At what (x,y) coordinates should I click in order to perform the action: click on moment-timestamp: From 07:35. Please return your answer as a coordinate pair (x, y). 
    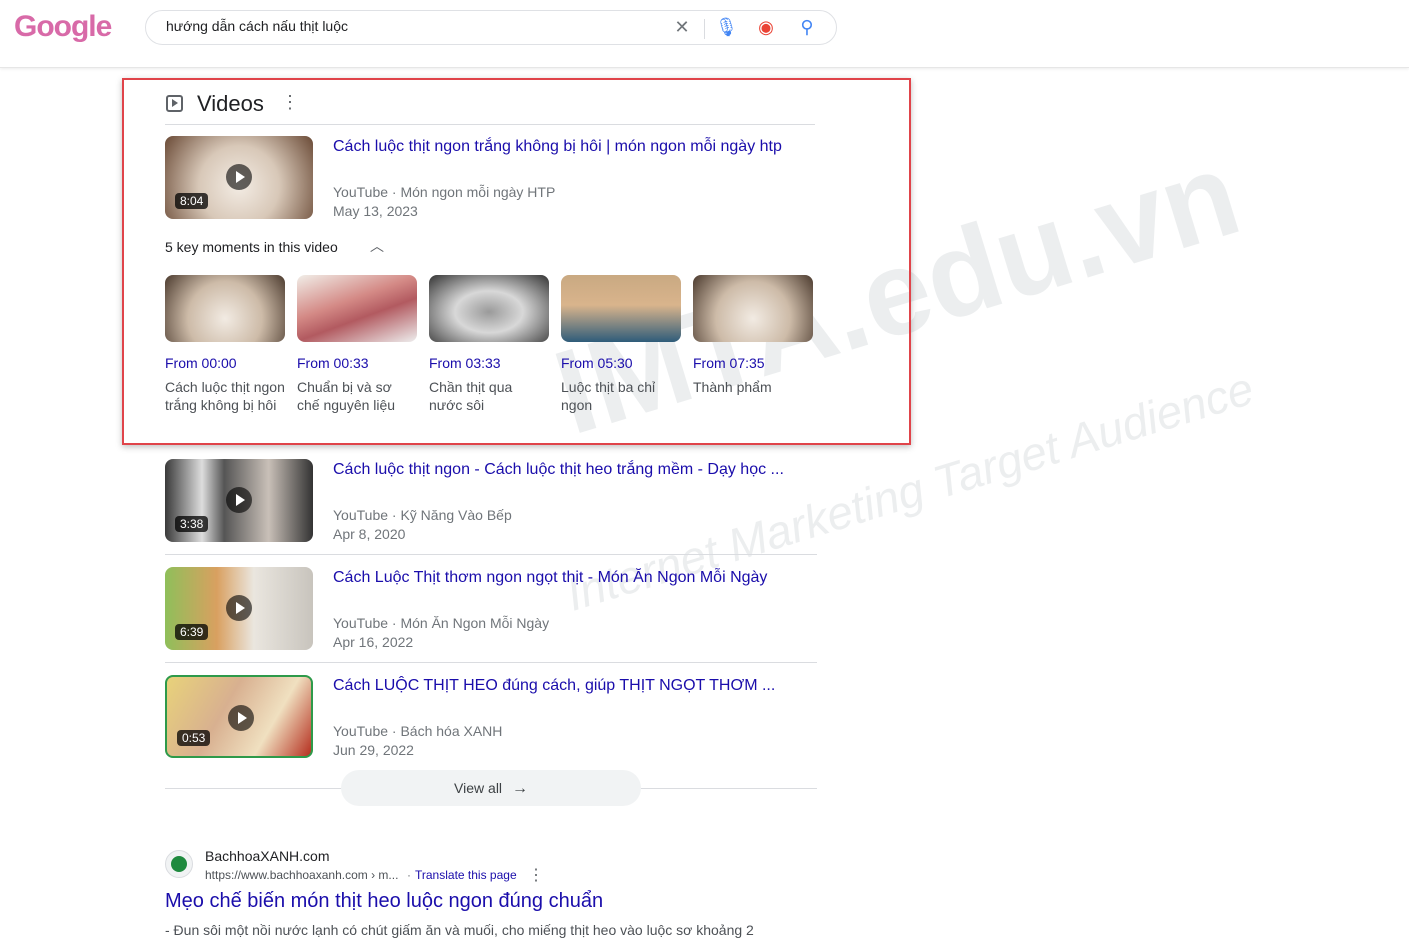
    Looking at the image, I should click on (729, 363).